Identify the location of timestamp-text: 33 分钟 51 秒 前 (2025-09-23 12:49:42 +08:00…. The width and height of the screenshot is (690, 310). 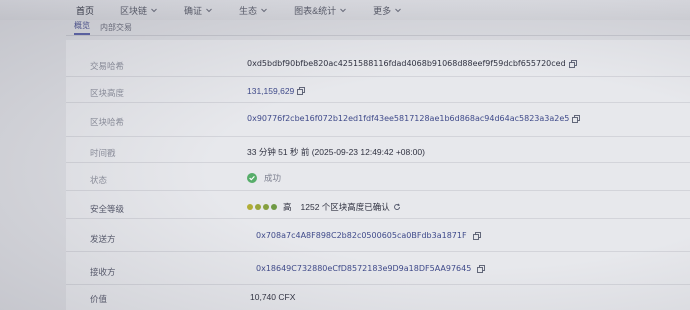
(336, 152).